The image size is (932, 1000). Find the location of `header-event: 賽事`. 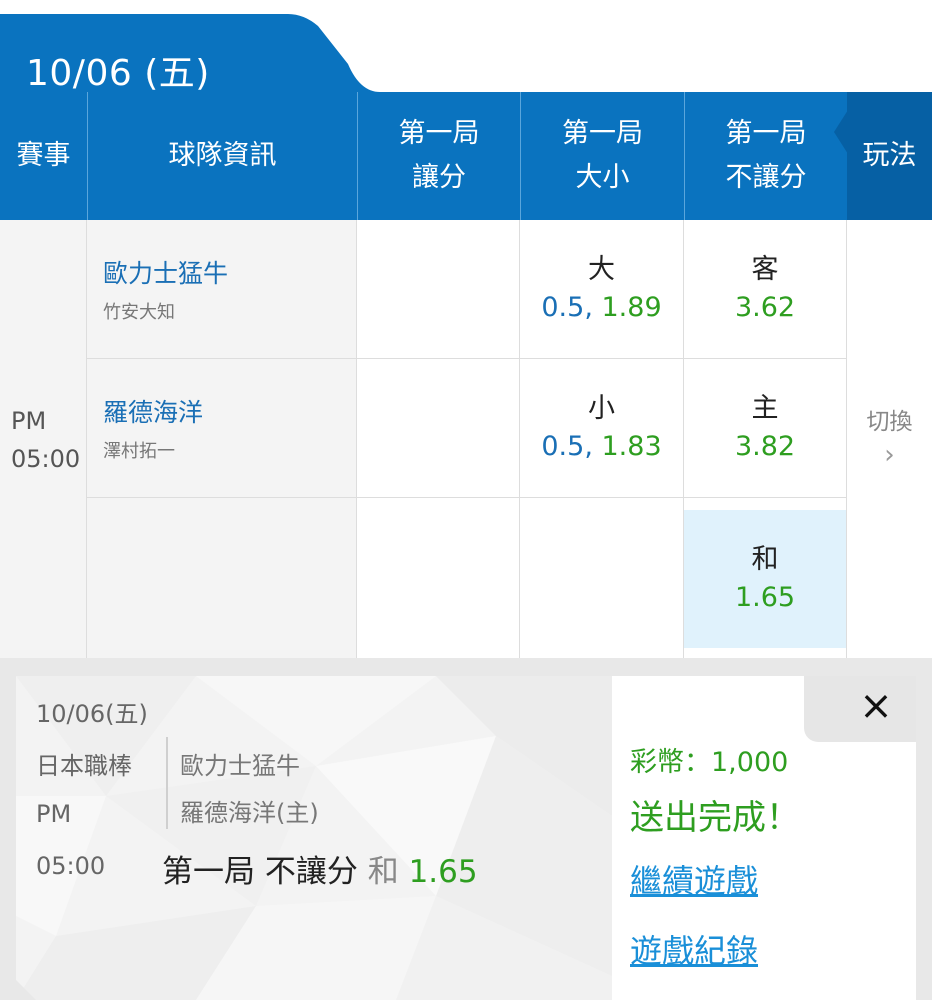

header-event: 賽事 is located at coordinates (43, 156).